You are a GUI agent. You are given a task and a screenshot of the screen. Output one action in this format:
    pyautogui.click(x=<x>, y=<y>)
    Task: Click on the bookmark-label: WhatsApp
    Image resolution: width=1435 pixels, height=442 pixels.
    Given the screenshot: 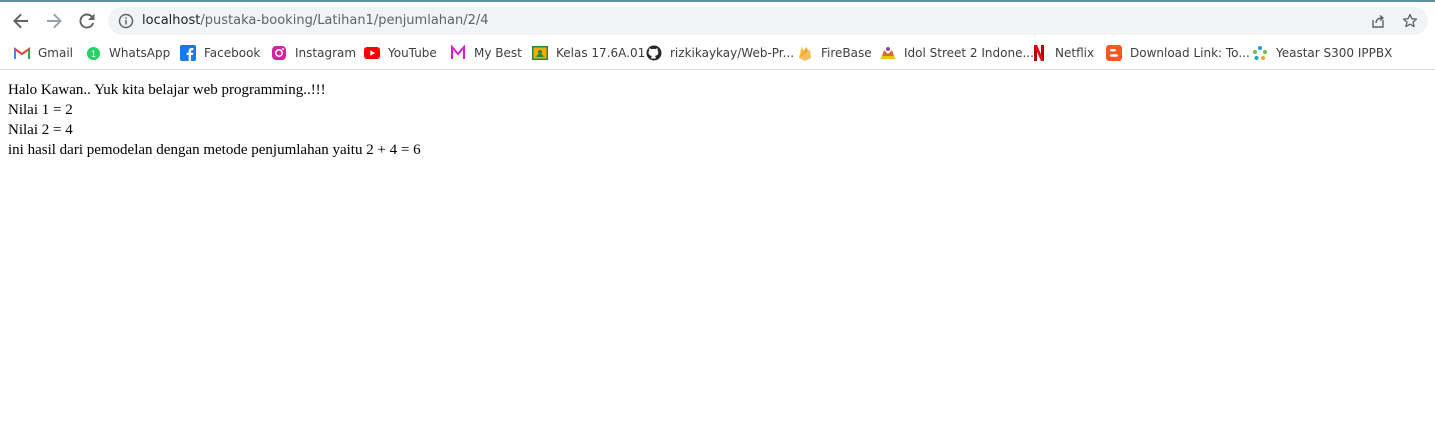 What is the action you would take?
    pyautogui.click(x=140, y=53)
    